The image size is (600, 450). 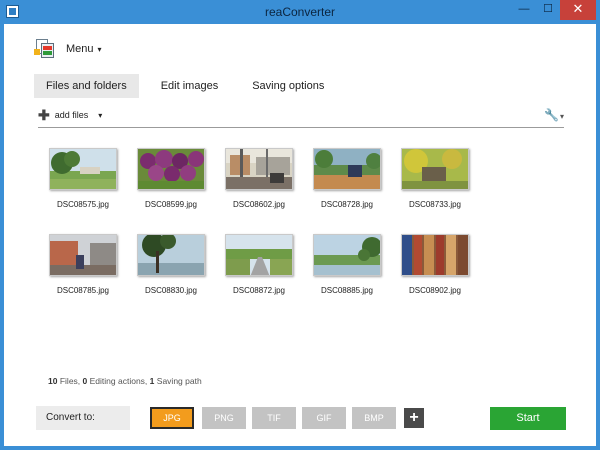 I want to click on file-name: DSC08885.jpg, so click(x=347, y=290).